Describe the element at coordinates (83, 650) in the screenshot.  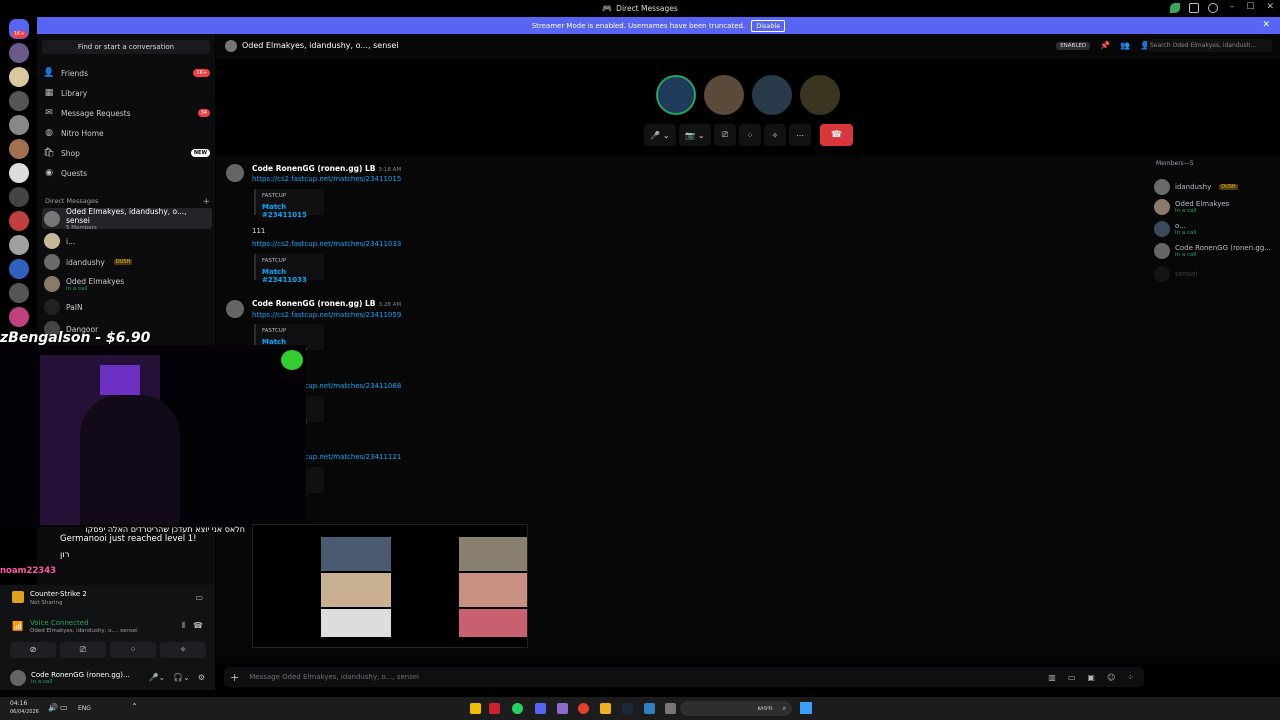
I see `screen-share-button: ⎚` at that location.